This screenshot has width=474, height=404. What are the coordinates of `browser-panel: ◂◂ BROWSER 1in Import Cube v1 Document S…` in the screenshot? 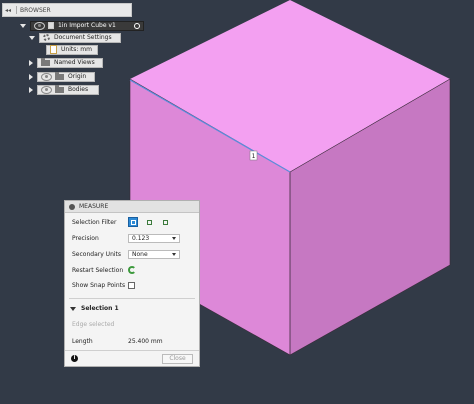 It's located at (79, 50).